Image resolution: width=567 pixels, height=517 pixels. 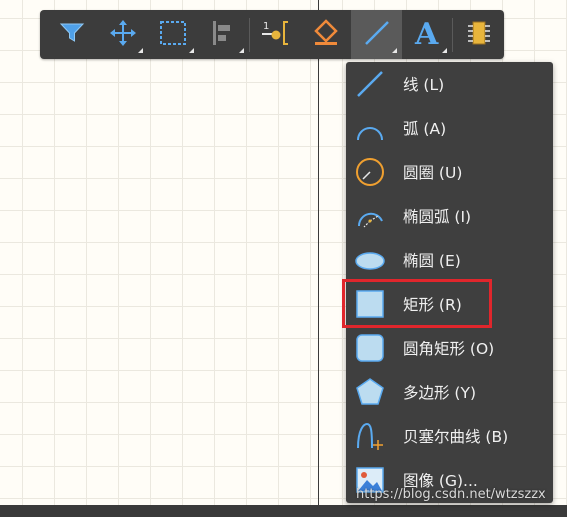 I want to click on menu-item-label: 圆角矩形 (O), so click(x=449, y=349).